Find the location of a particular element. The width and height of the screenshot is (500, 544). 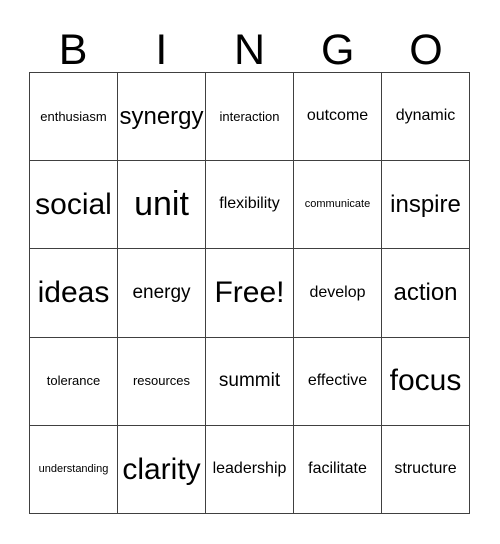

bingo-cell-label: resources is located at coordinates (161, 381).